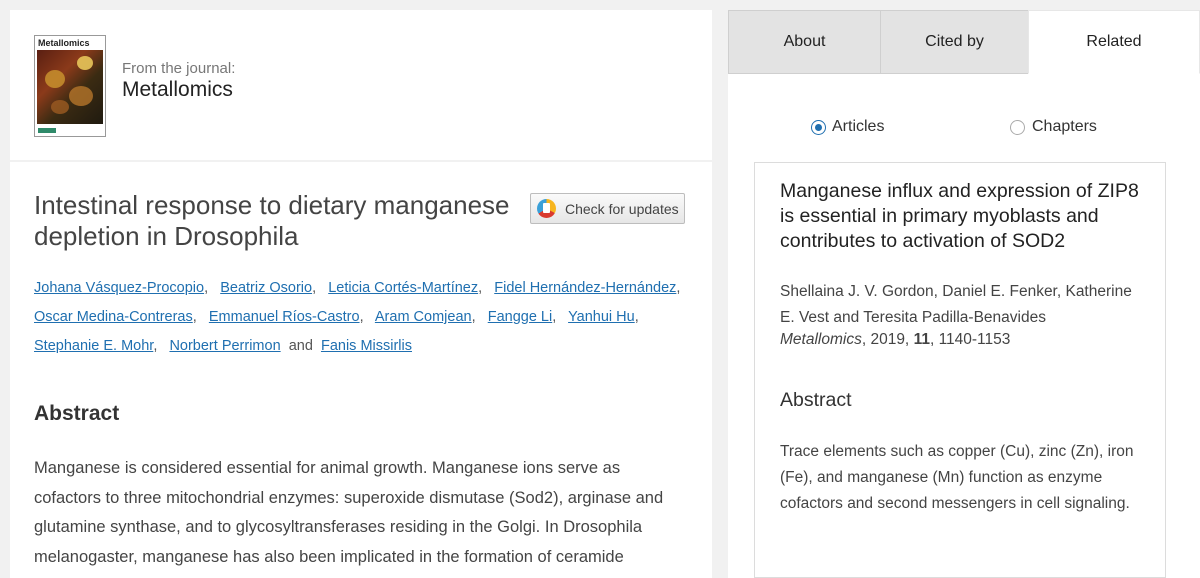  What do you see at coordinates (546, 208) in the screenshot?
I see `crossmark-icon` at bounding box center [546, 208].